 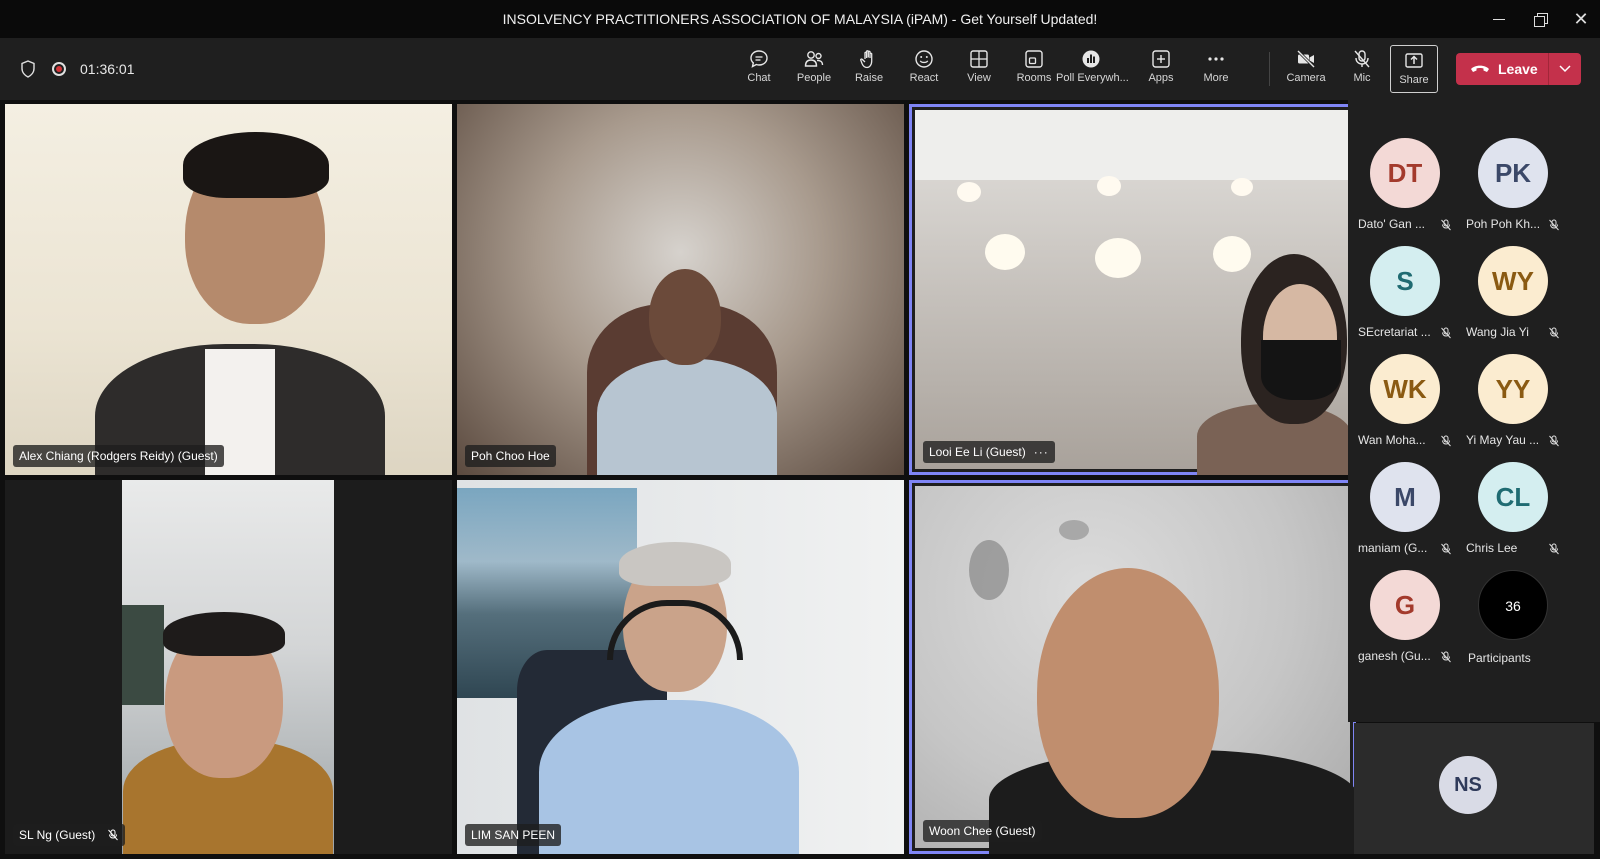 I want to click on add-apps-icon, so click(x=1161, y=59).